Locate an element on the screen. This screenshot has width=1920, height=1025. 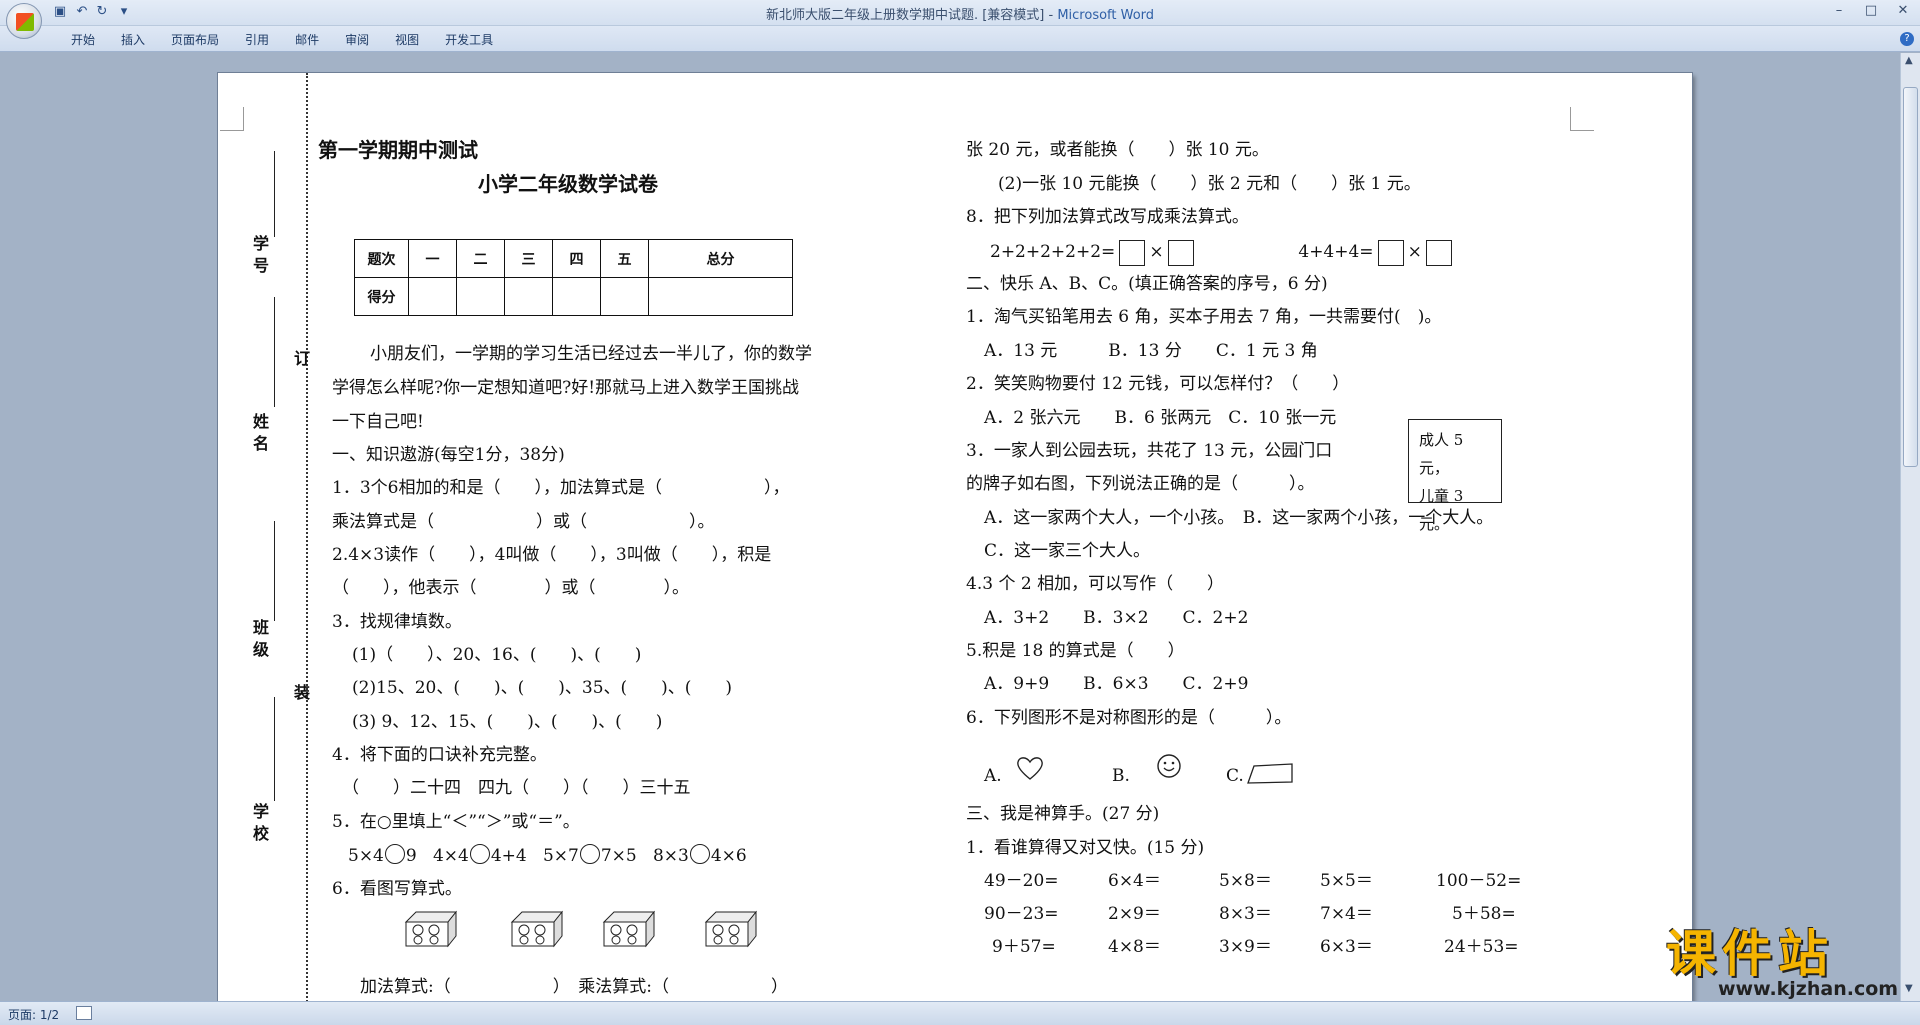
question-line: (3) 9、12、15、( )、( )、( ) is located at coordinates (507, 722).